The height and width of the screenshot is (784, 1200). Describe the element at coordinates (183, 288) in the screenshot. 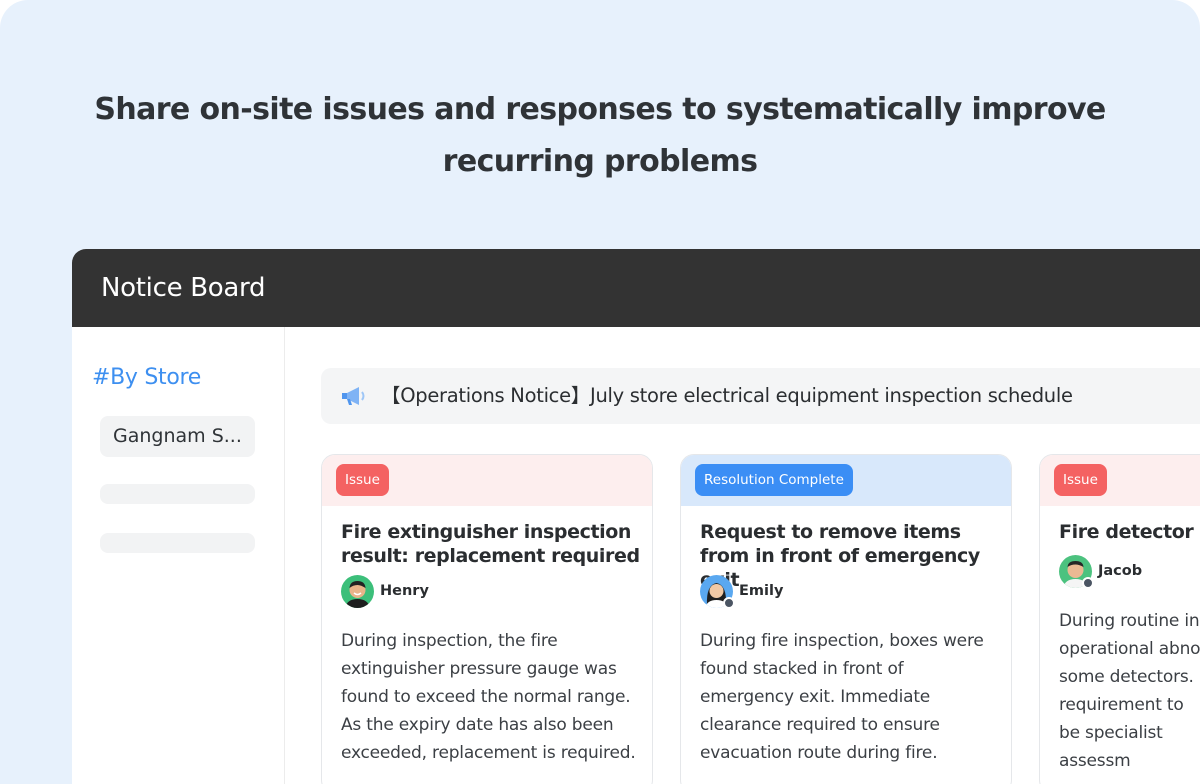

I see `app-title: Notice Board` at that location.